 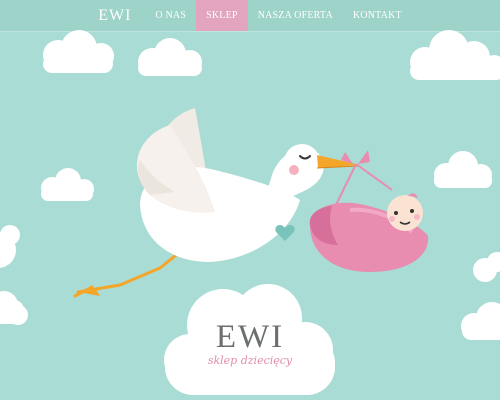 What do you see at coordinates (455, 55) in the screenshot?
I see `cloud-top-right` at bounding box center [455, 55].